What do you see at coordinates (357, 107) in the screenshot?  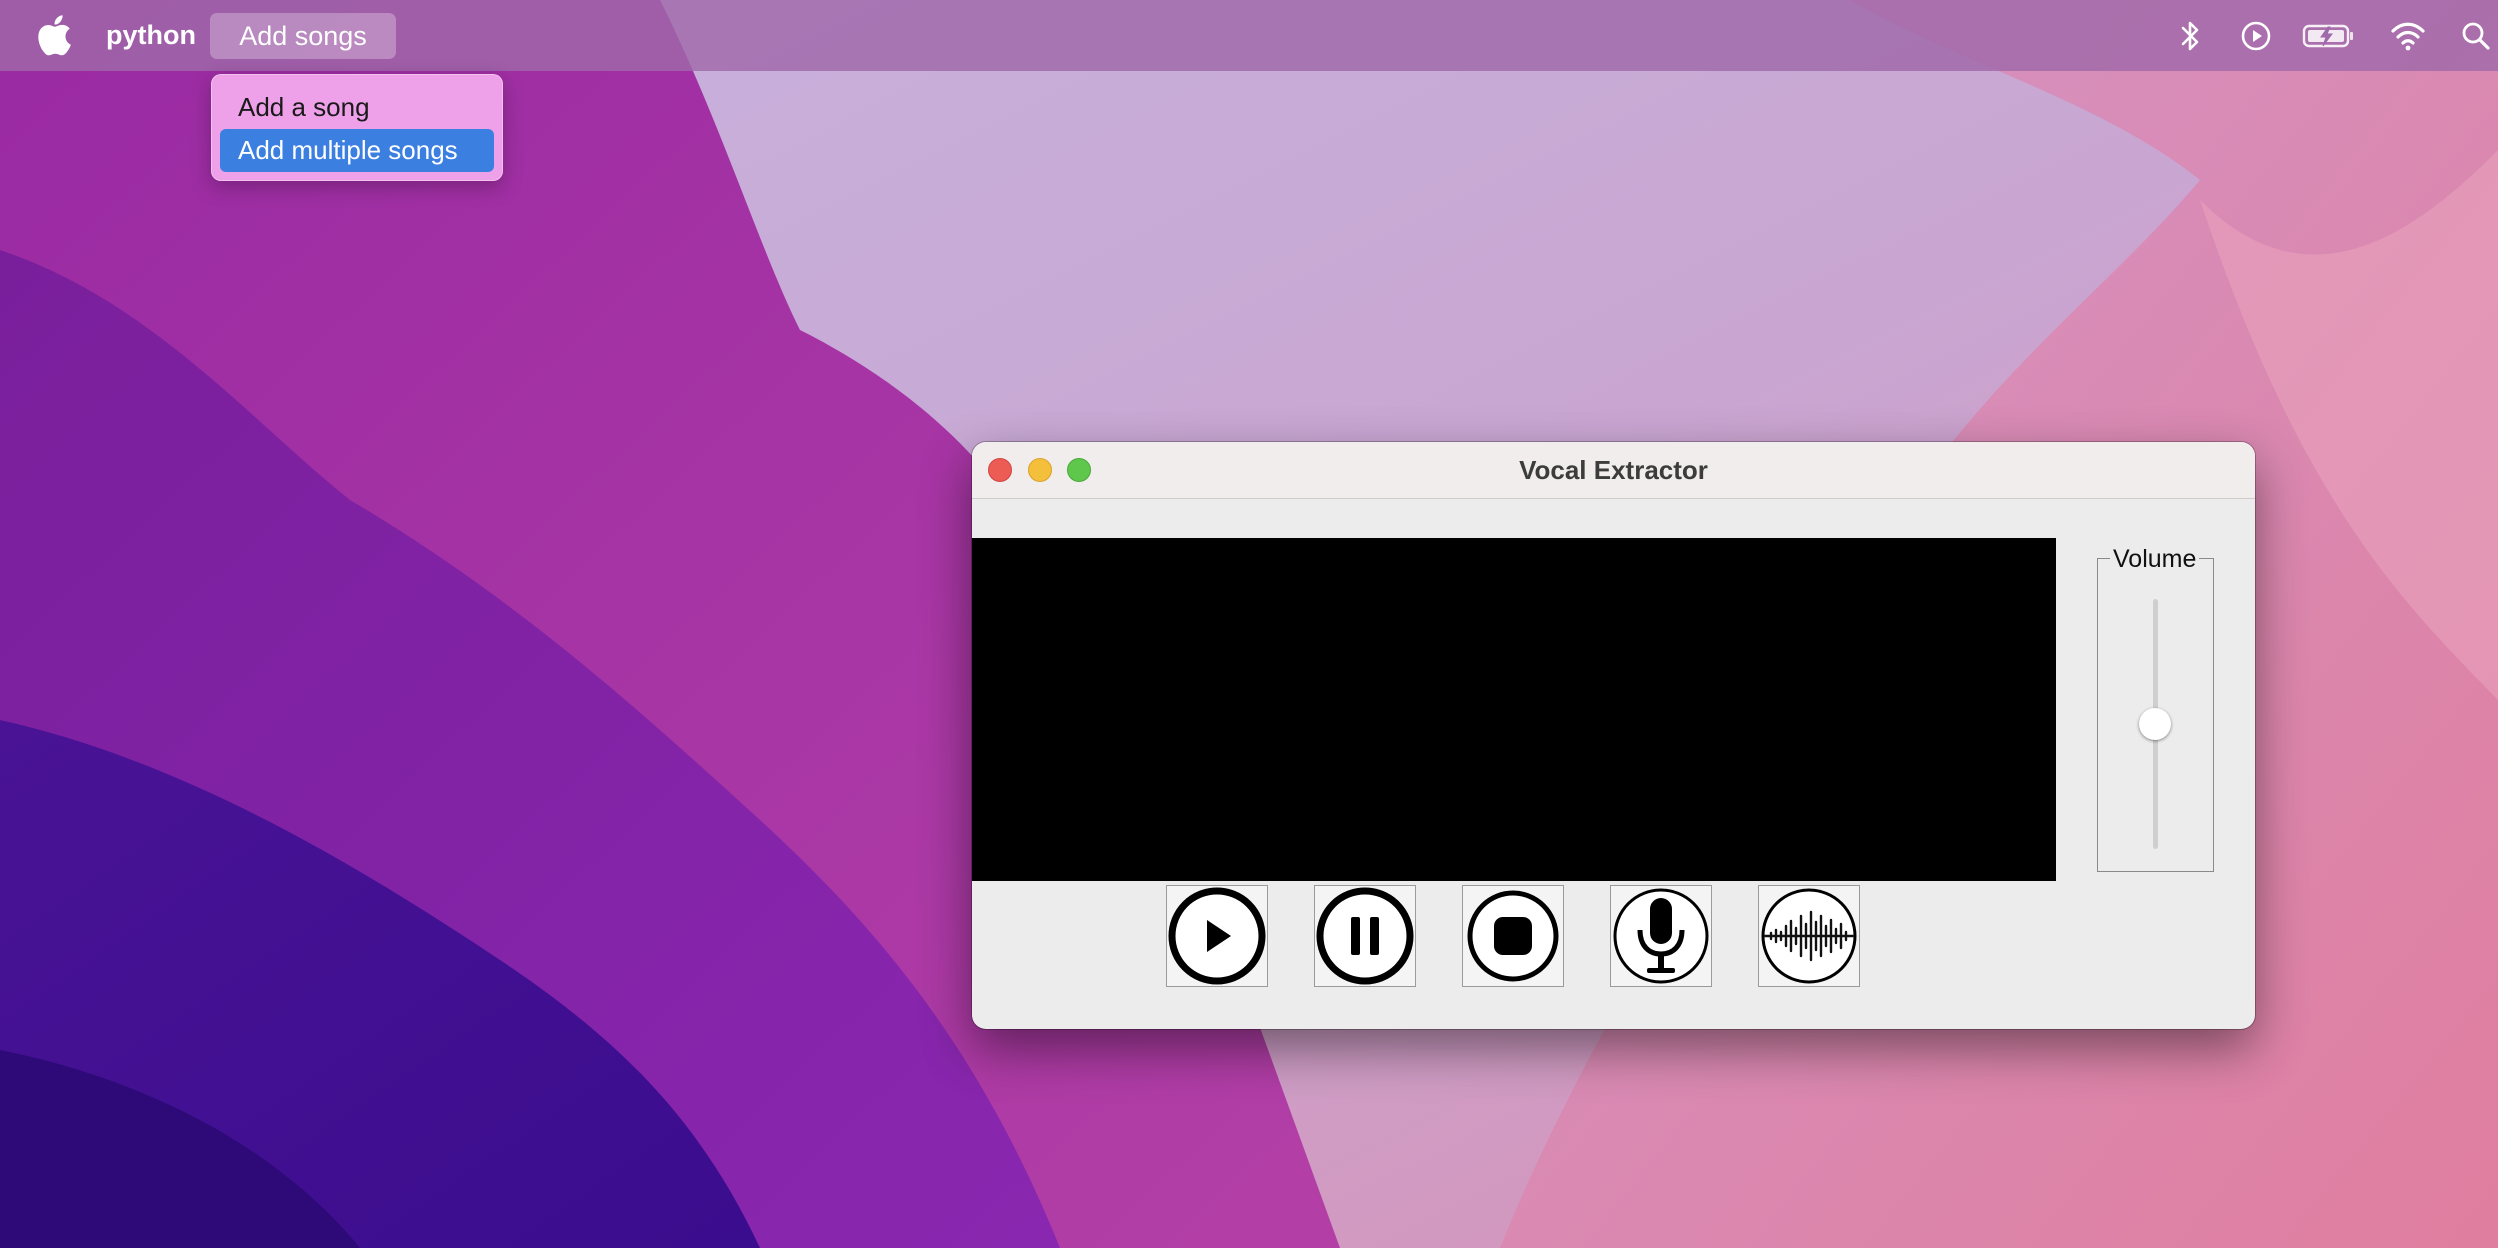 I see `menu-item-add-a-song: Add a song` at bounding box center [357, 107].